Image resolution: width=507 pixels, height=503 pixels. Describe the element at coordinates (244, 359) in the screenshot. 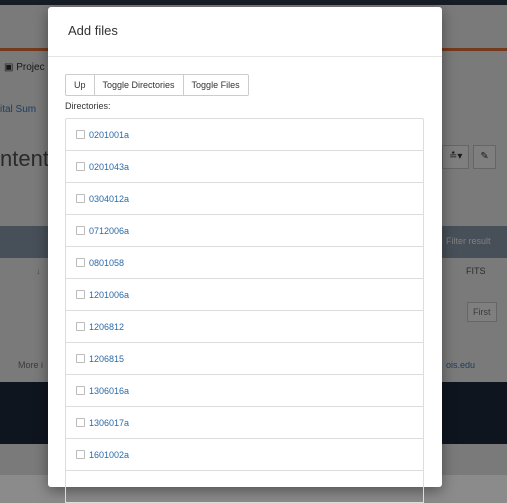

I see `directory-item: 1206815` at that location.